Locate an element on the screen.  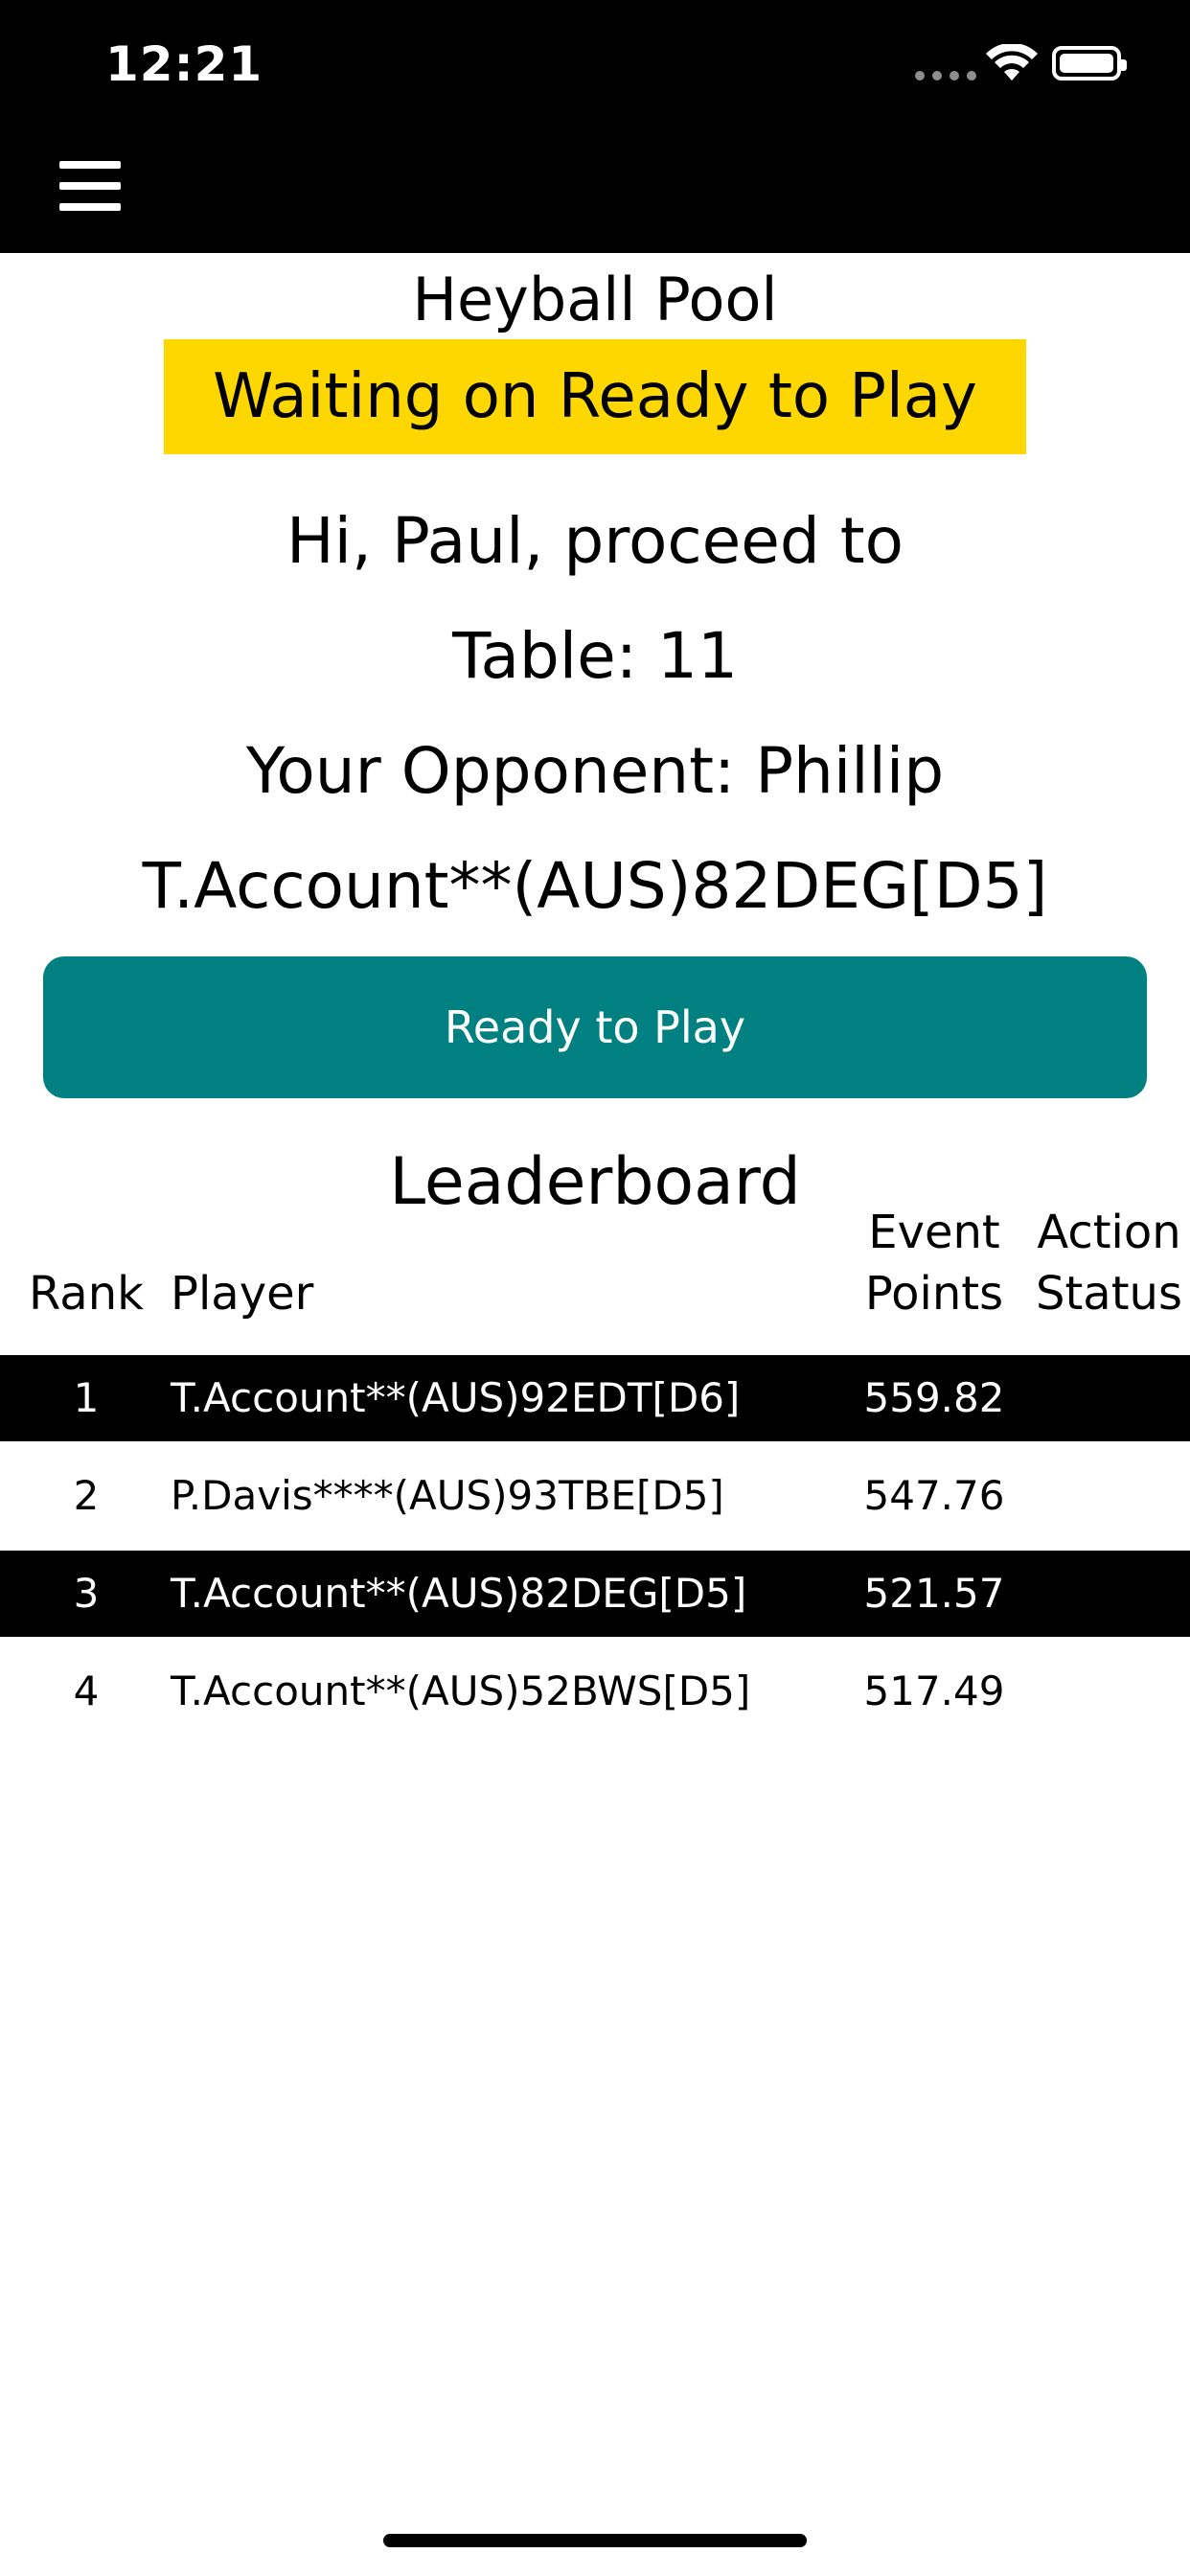
table-assignment: Table: 11 is located at coordinates (595, 656).